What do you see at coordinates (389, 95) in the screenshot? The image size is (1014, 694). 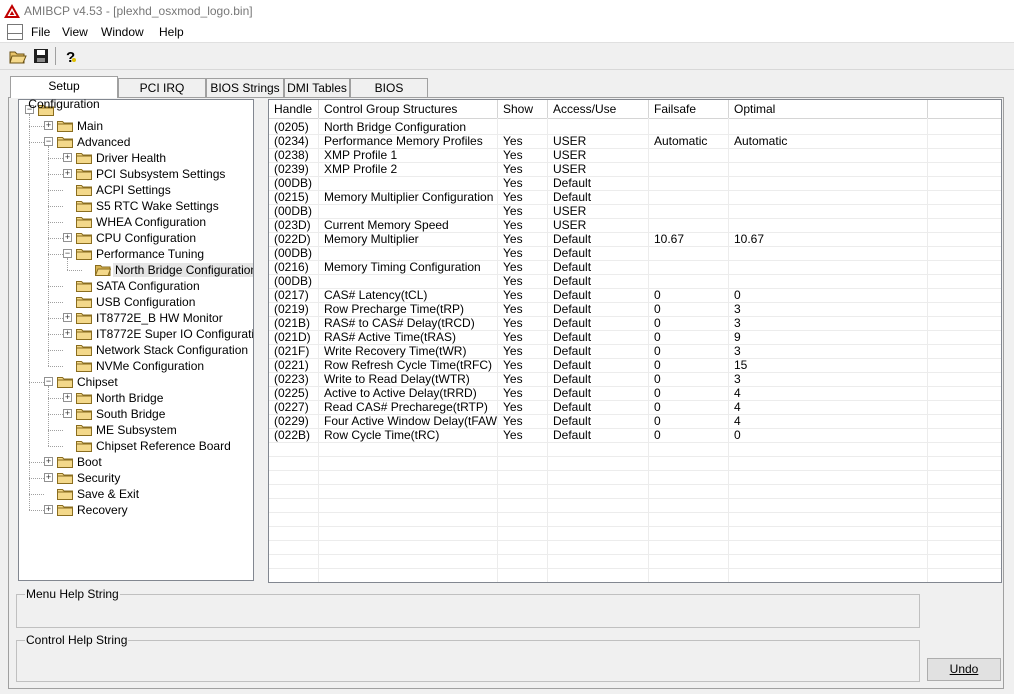 I see `tab-bios-features: BIOS Features` at bounding box center [389, 95].